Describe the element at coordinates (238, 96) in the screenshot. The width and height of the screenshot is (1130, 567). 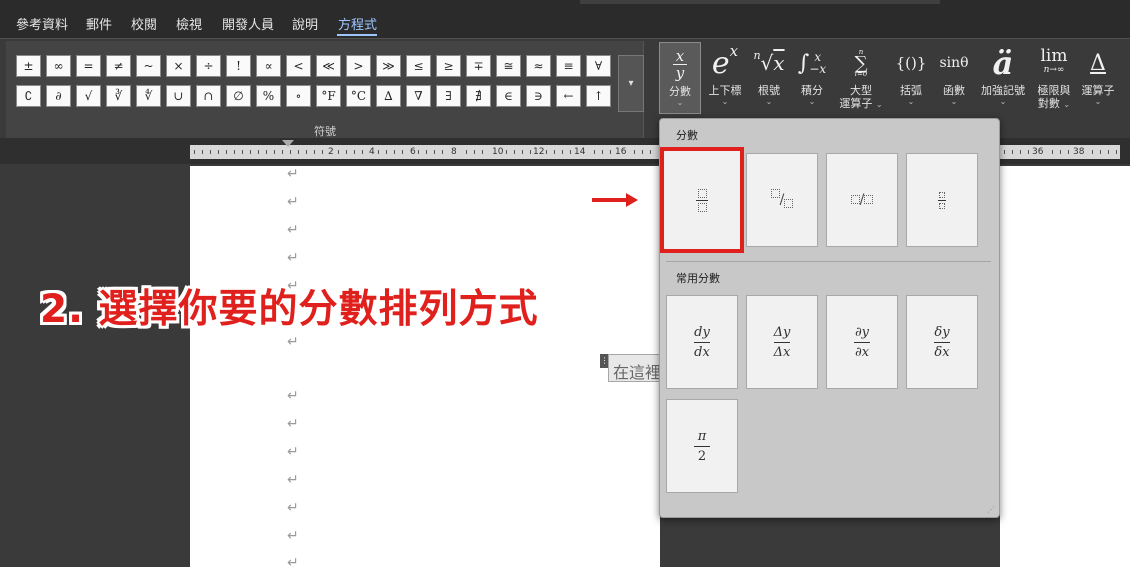
I see `symbol-button: ∅` at that location.